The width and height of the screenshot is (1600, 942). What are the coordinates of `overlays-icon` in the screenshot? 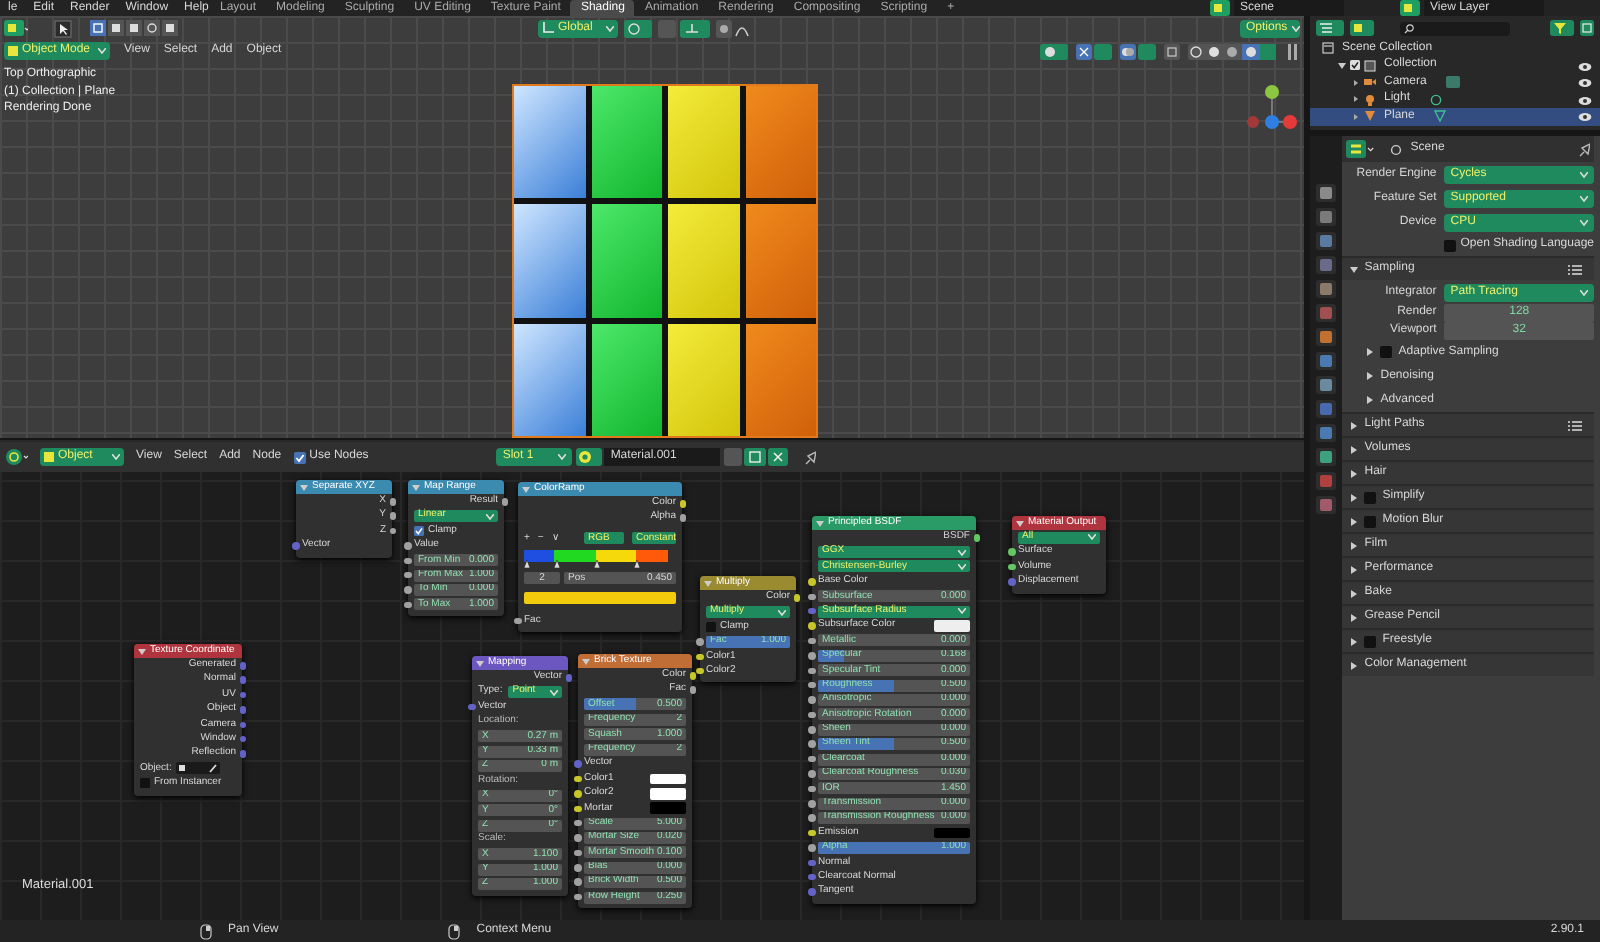 It's located at (1138, 51).